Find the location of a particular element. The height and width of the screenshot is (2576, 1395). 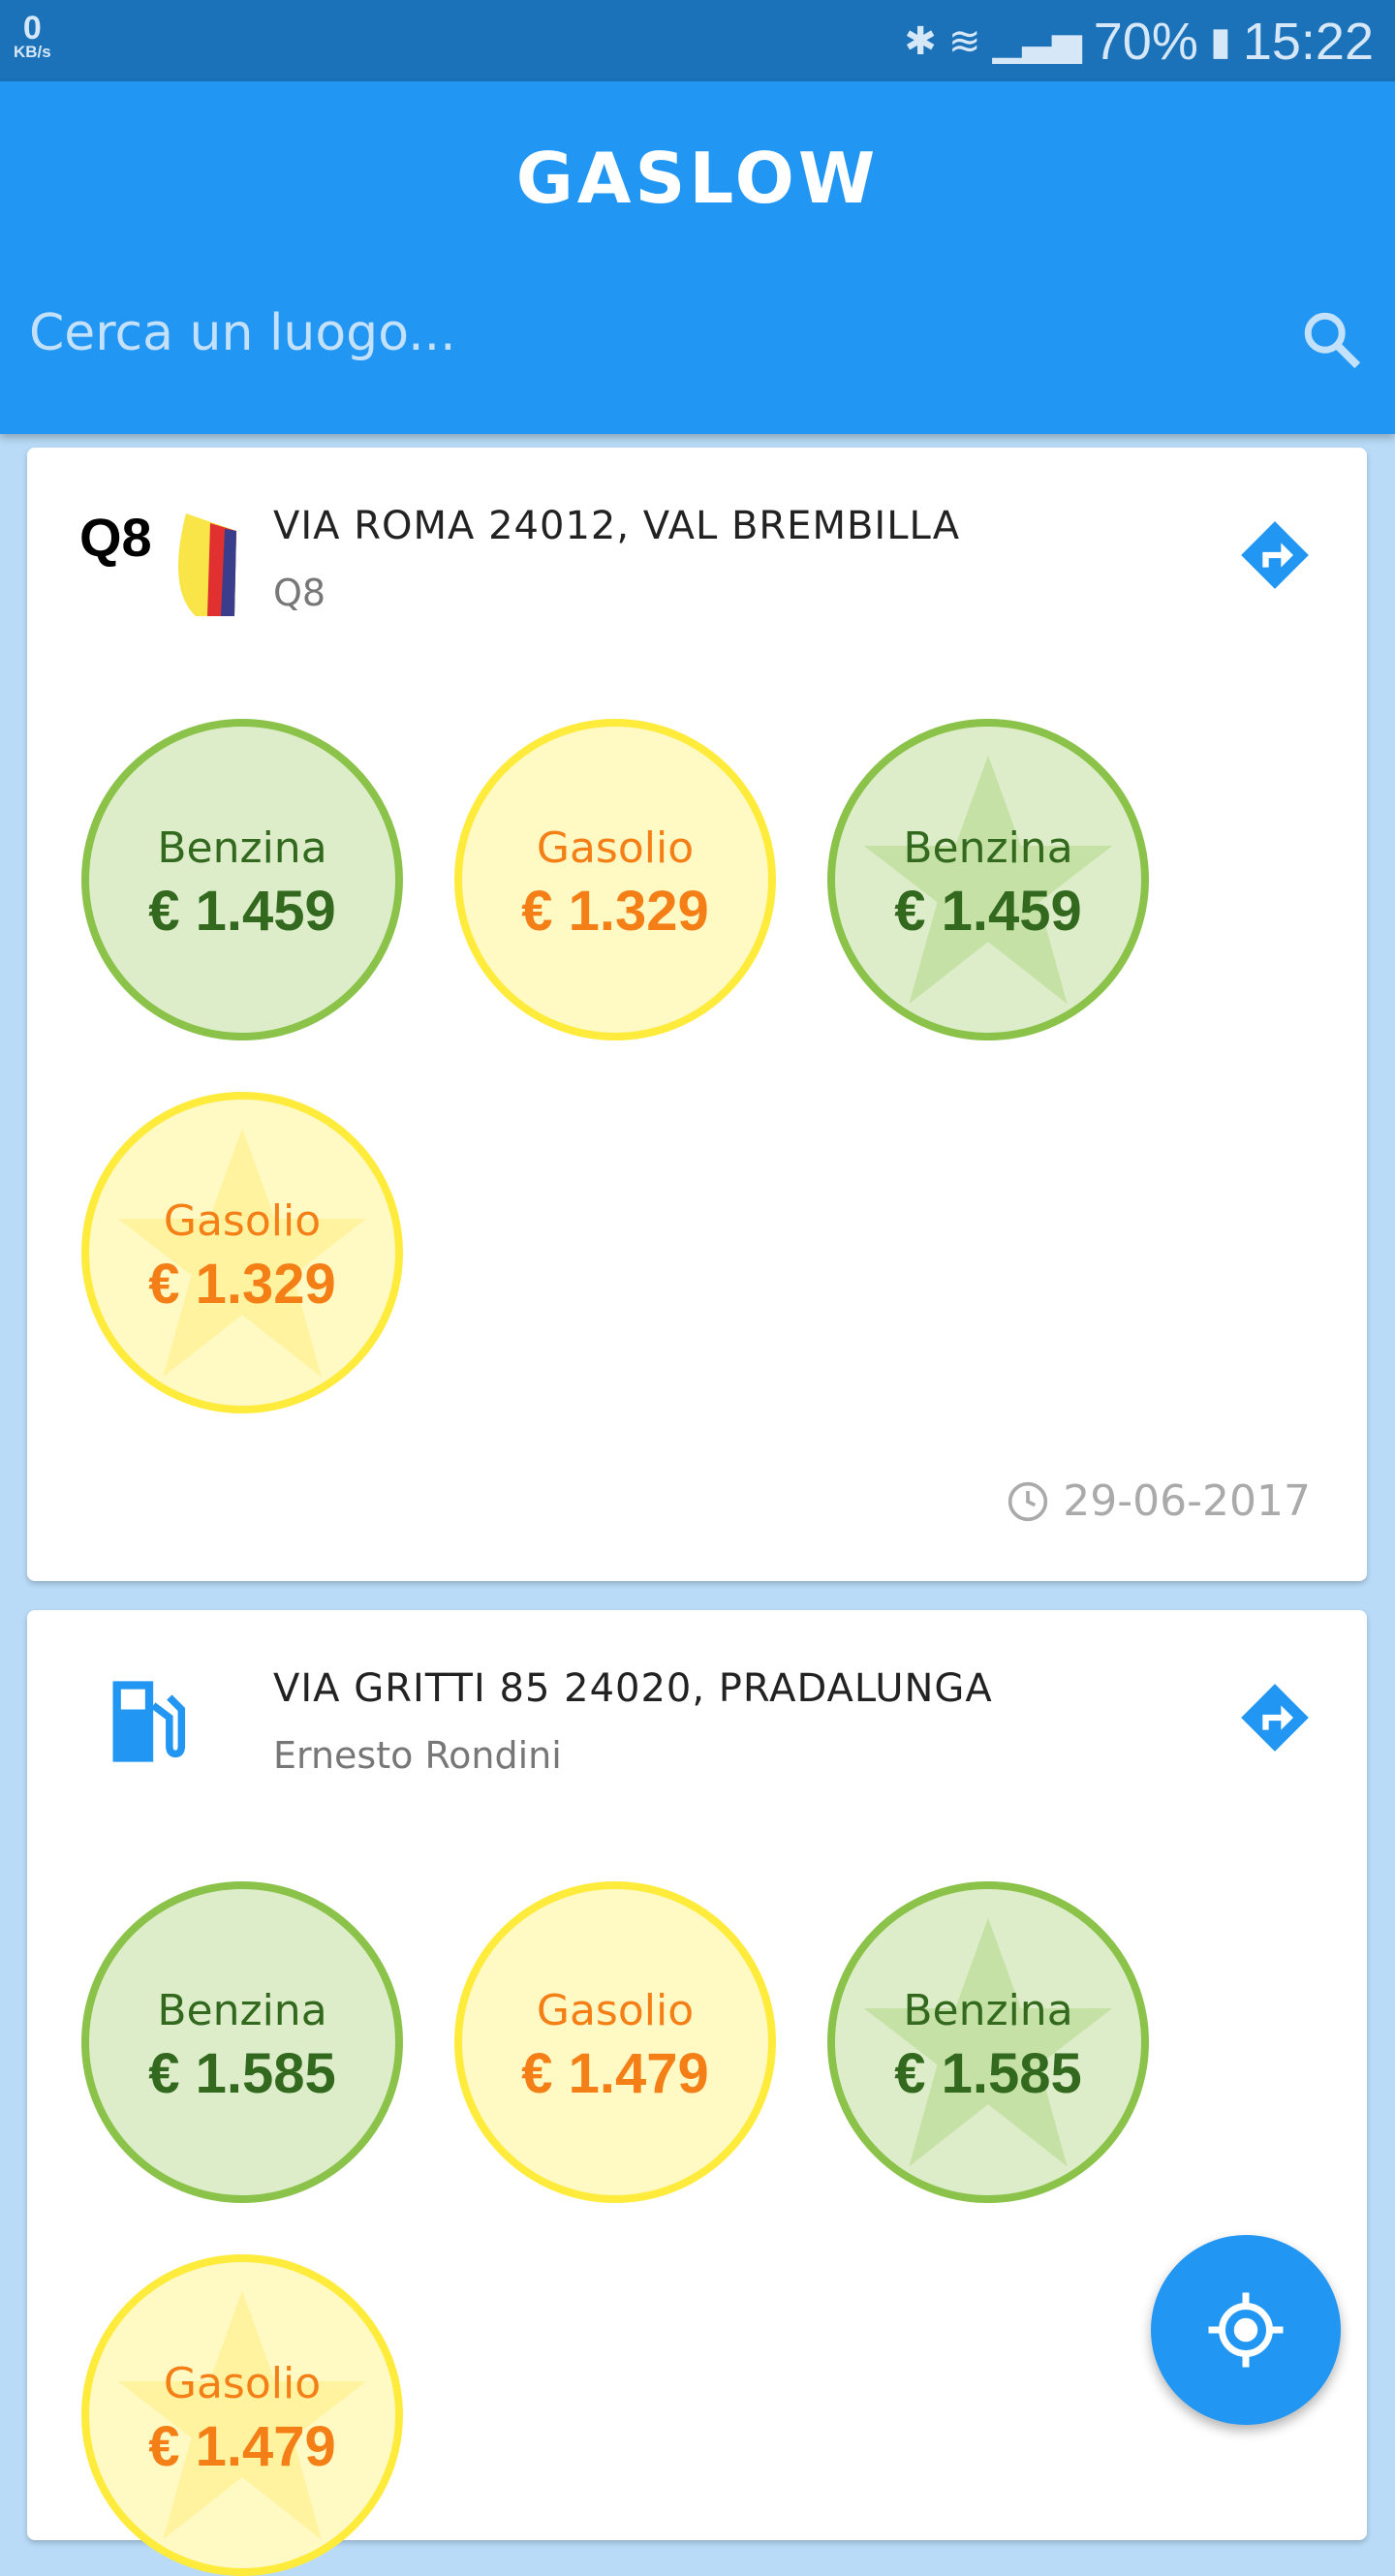

battery-charging-icon: ▮ is located at coordinates (1220, 41).